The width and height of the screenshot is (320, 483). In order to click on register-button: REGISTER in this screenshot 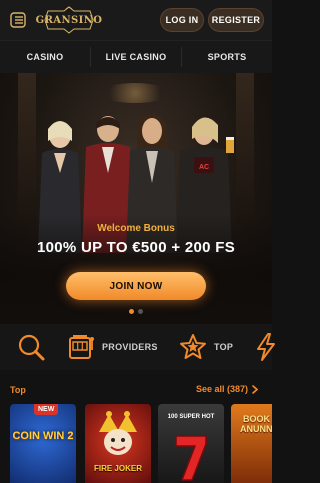, I will do `click(236, 20)`.